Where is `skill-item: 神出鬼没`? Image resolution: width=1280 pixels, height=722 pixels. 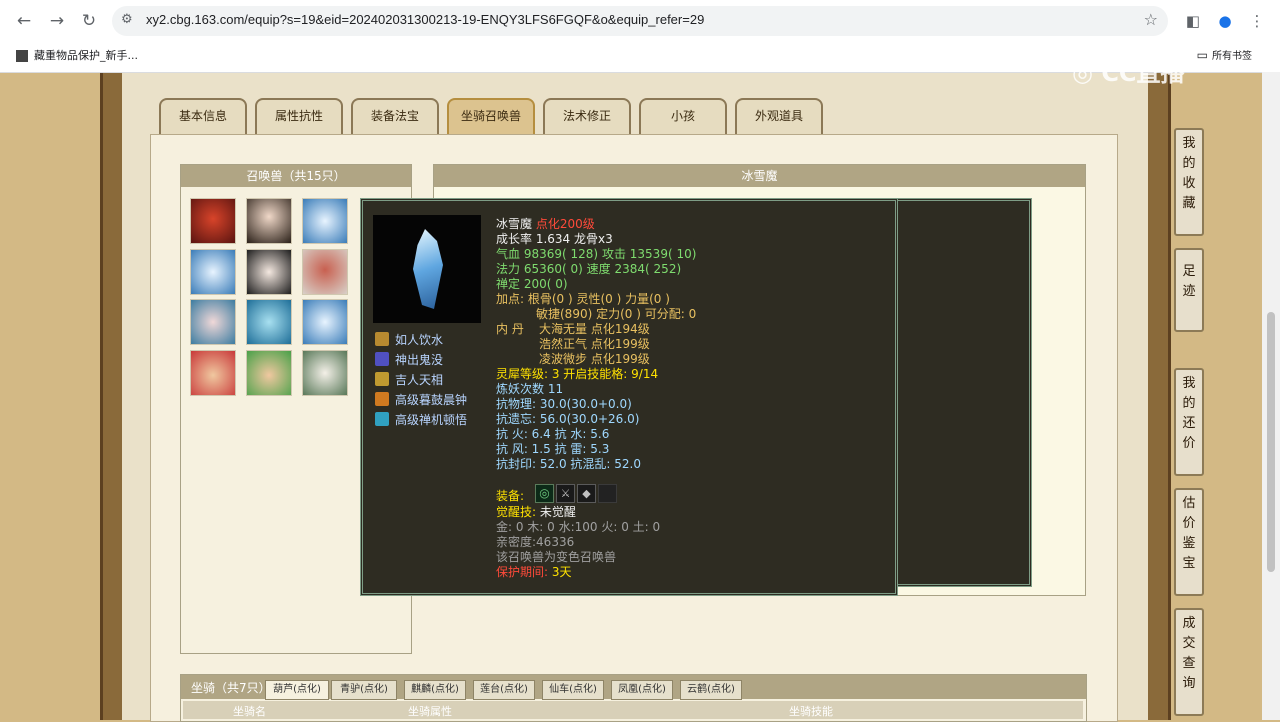 skill-item: 神出鬼没 is located at coordinates (409, 359).